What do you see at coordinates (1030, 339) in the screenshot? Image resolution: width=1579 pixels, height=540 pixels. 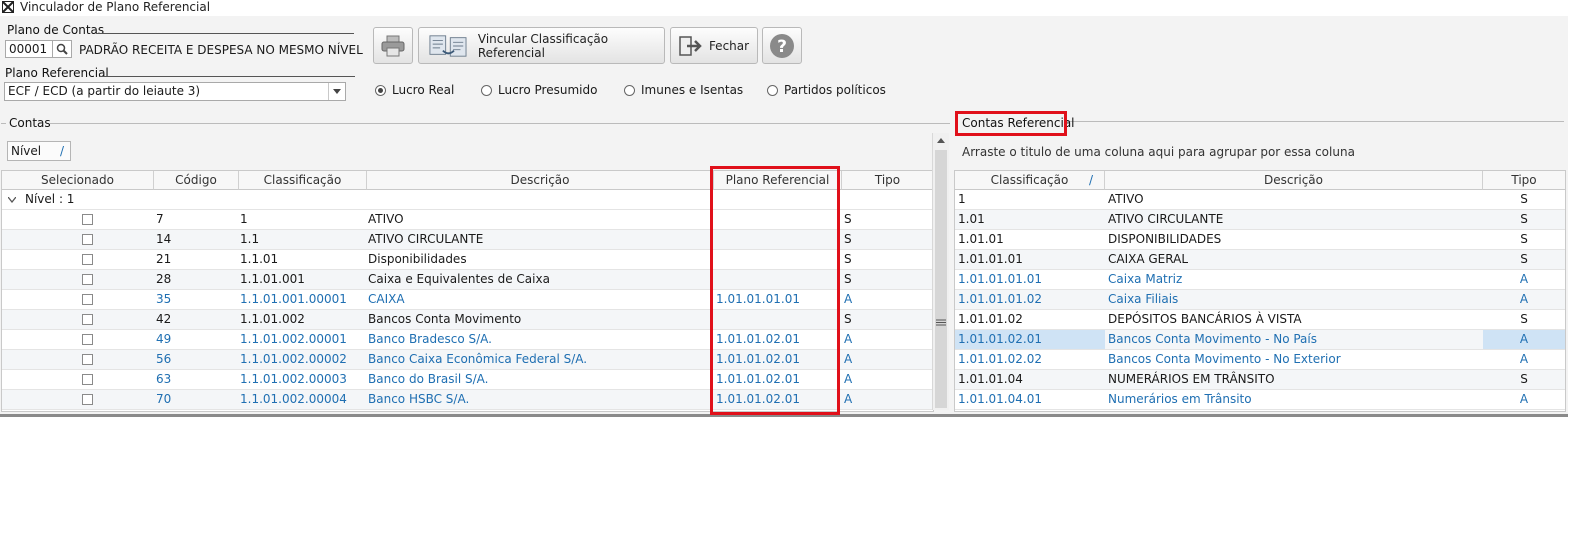 I see `cell-classificacao: 1.01.01.02.01` at bounding box center [1030, 339].